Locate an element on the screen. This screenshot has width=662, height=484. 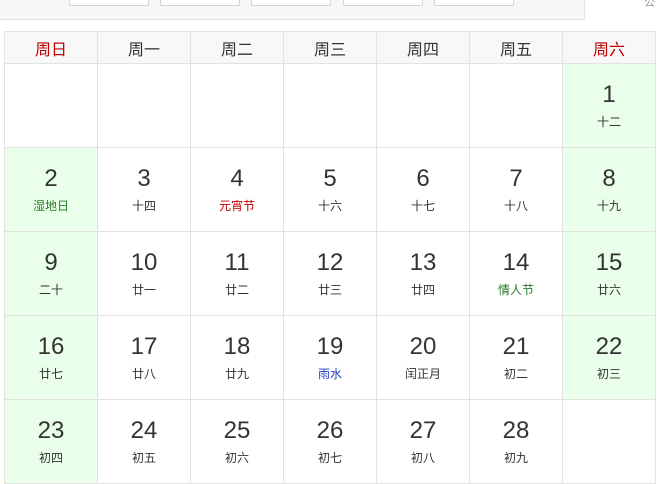
day-cell: 6 十七 is located at coordinates (423, 189).